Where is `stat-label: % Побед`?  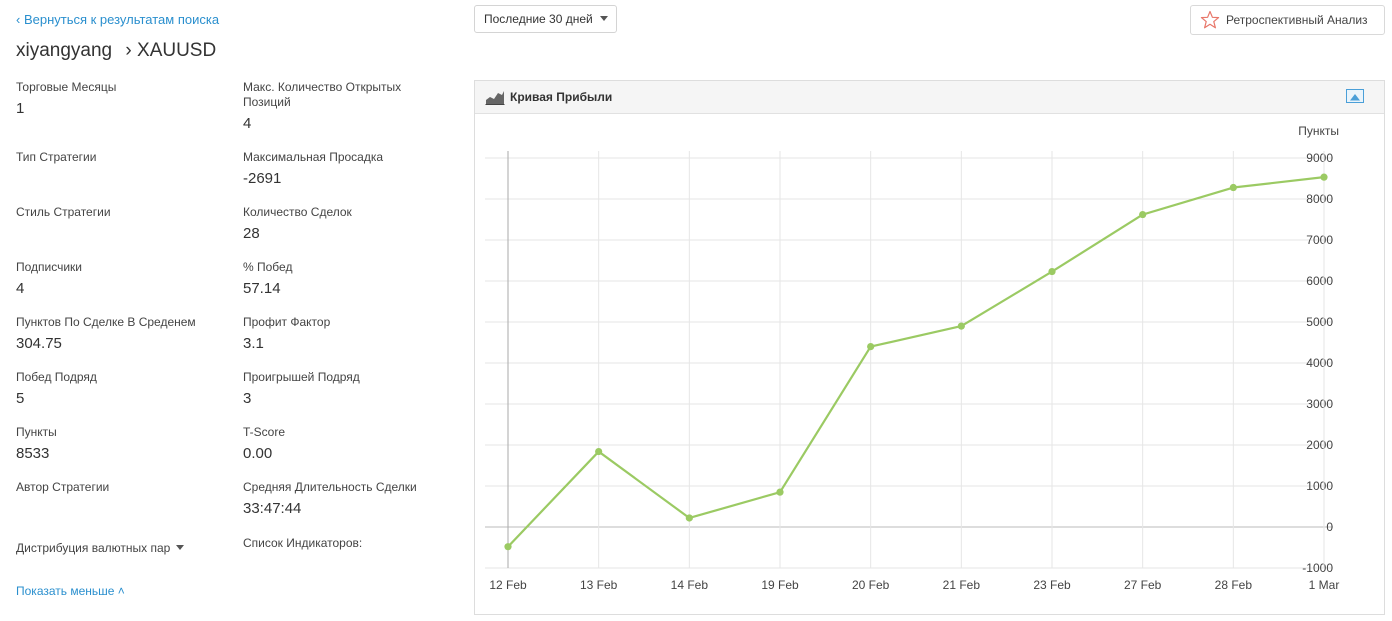
stat-label: % Побед is located at coordinates (268, 267).